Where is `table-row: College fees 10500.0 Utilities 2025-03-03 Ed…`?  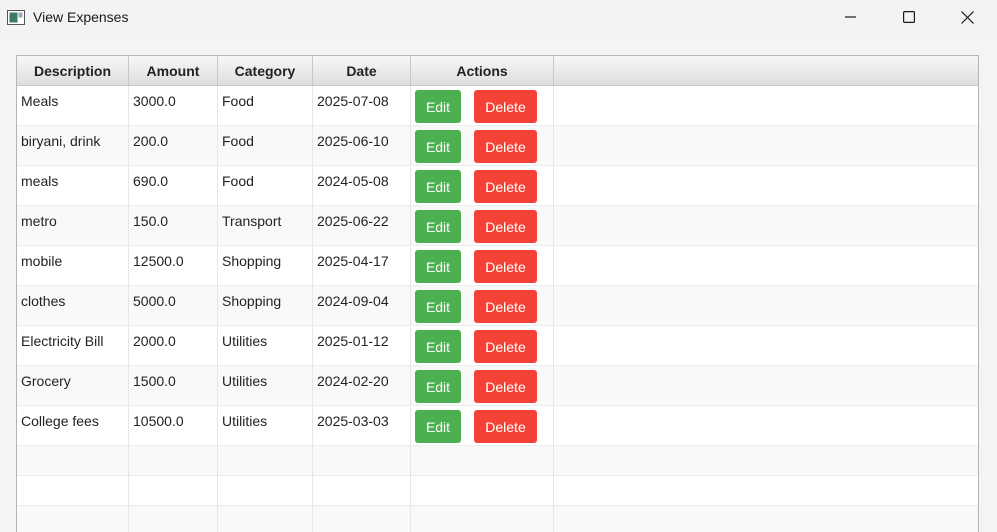 table-row: College fees 10500.0 Utilities 2025-03-03 Ed… is located at coordinates (497, 426).